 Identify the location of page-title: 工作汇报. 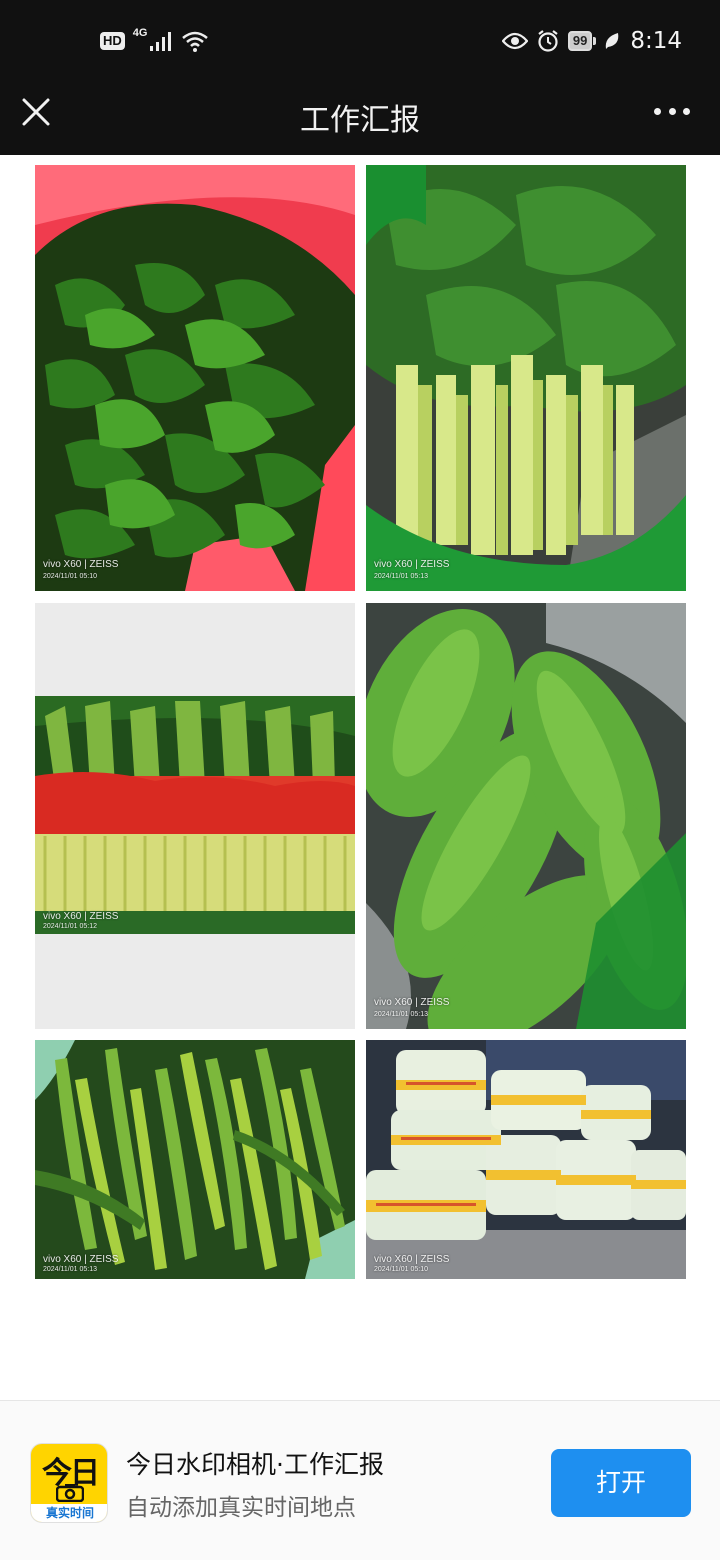
(360, 120).